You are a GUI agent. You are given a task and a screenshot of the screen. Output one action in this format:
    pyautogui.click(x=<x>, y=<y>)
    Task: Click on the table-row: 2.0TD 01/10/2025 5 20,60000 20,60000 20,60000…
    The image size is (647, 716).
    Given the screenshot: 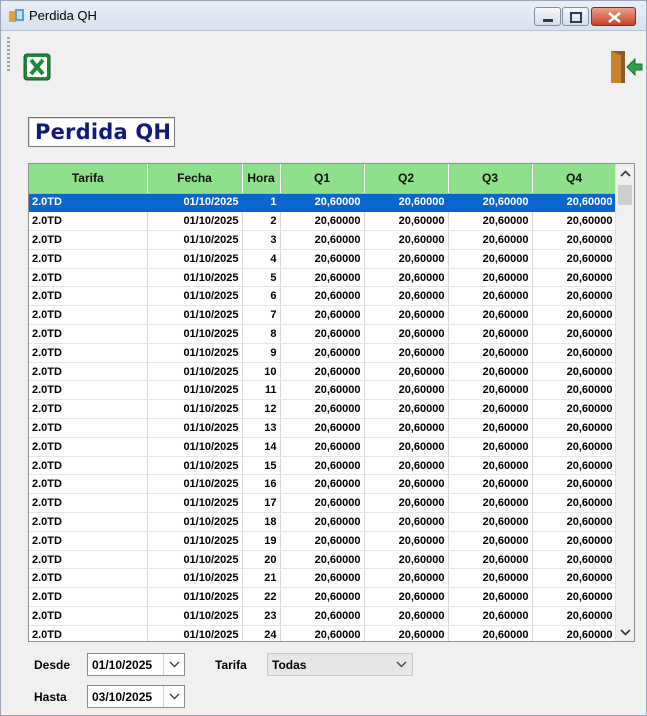 What is the action you would take?
    pyautogui.click(x=323, y=278)
    